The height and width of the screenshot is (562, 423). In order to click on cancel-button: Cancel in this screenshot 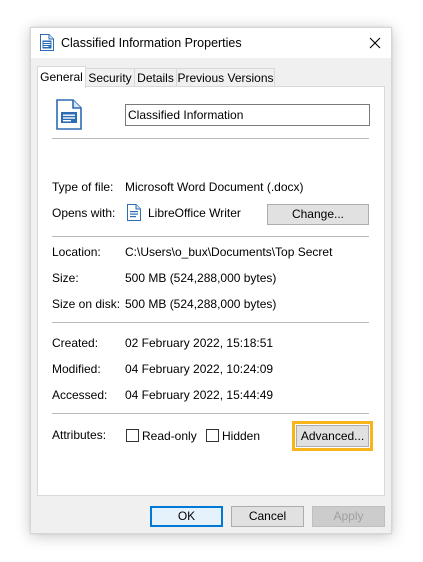, I will do `click(267, 516)`.